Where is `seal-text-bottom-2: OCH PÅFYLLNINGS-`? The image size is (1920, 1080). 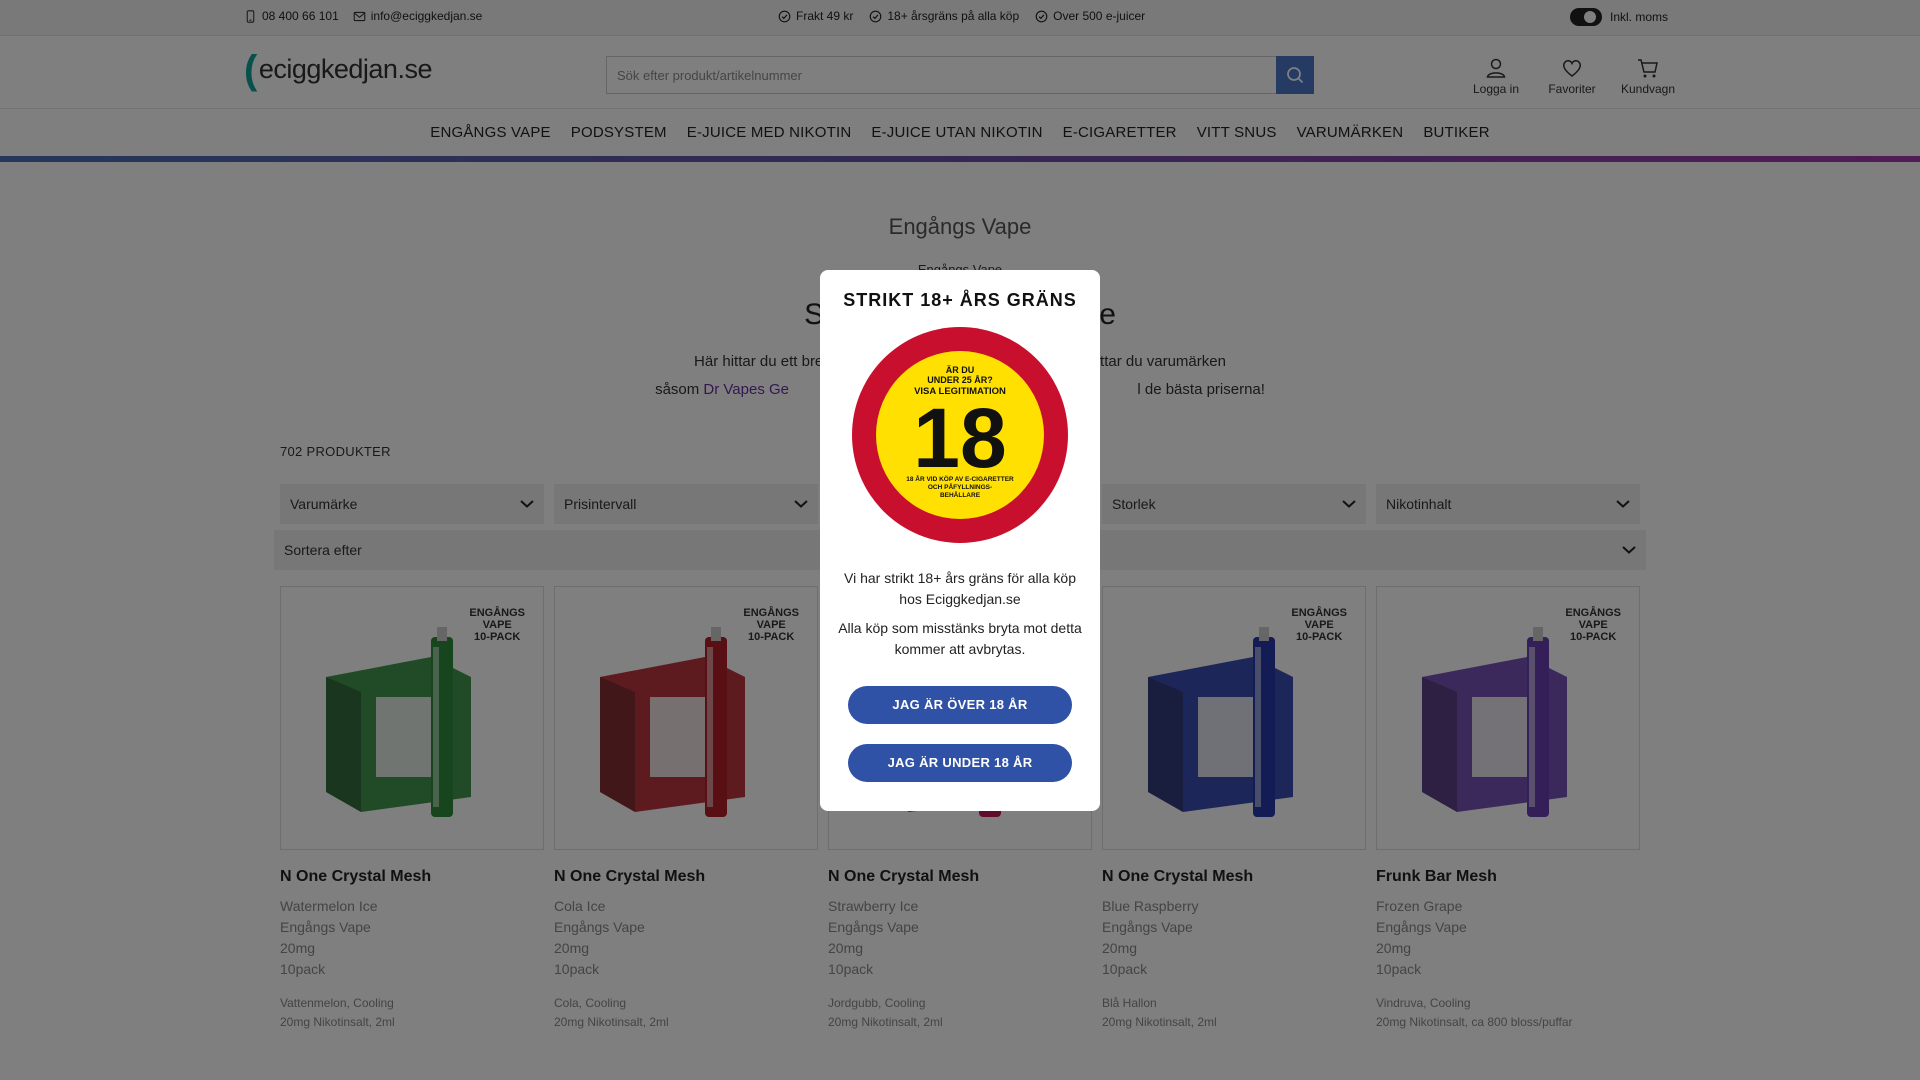
seal-text-bottom-2: OCH PÅFYLLNINGS- is located at coordinates (960, 486).